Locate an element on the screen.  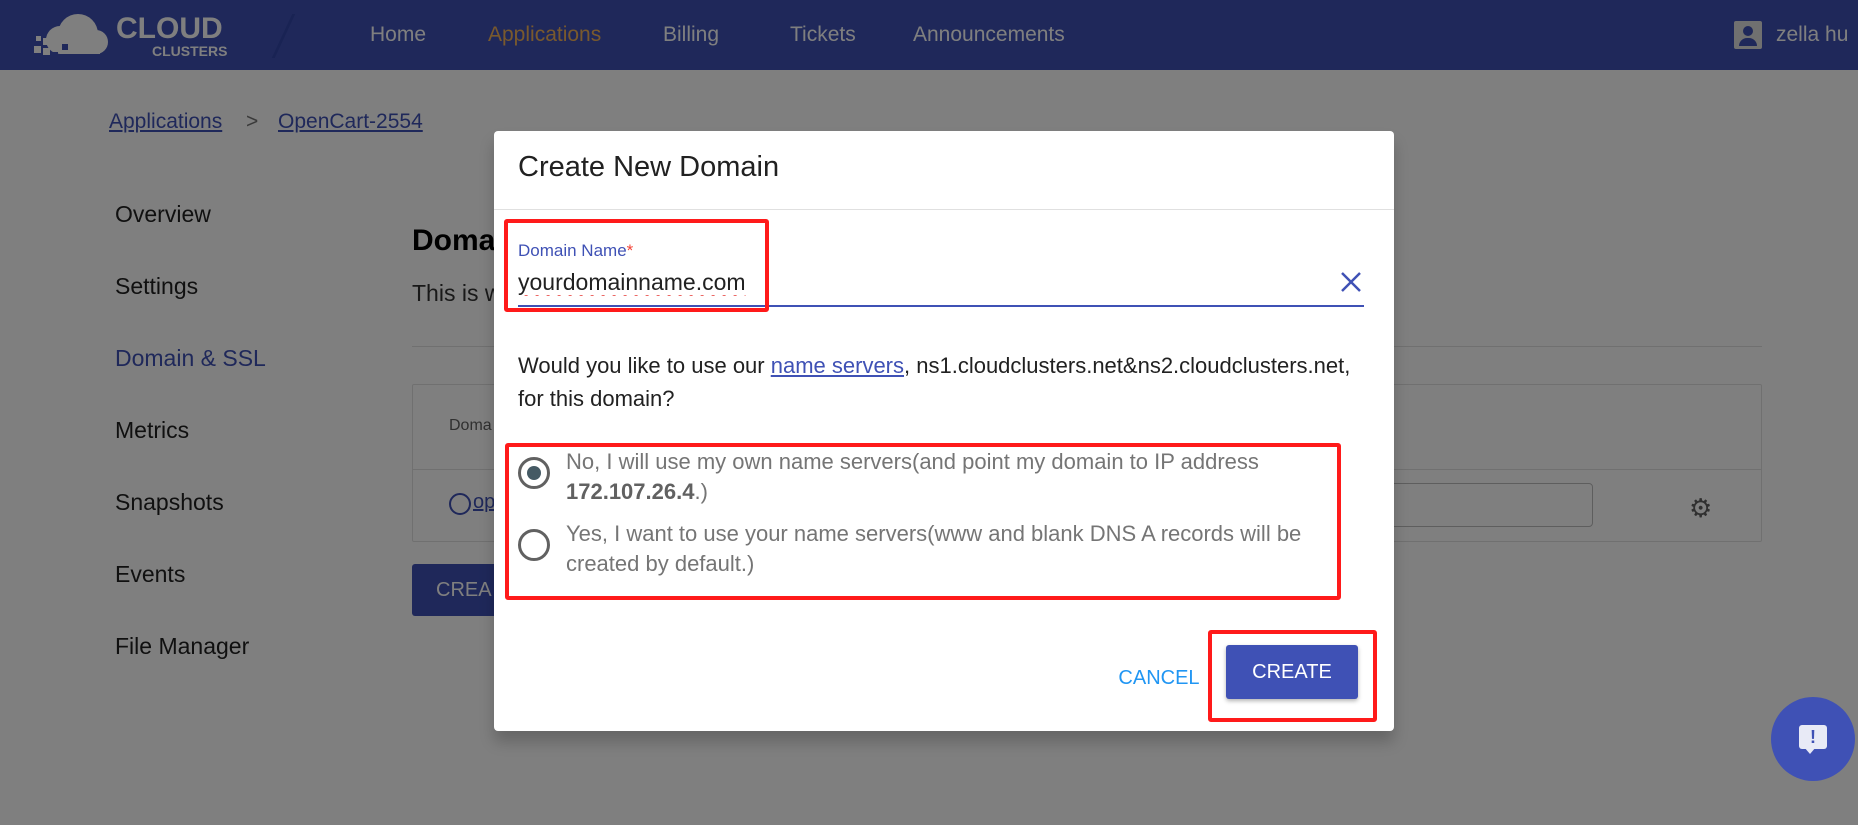
chat-alert-icon: ! is located at coordinates (1813, 739).